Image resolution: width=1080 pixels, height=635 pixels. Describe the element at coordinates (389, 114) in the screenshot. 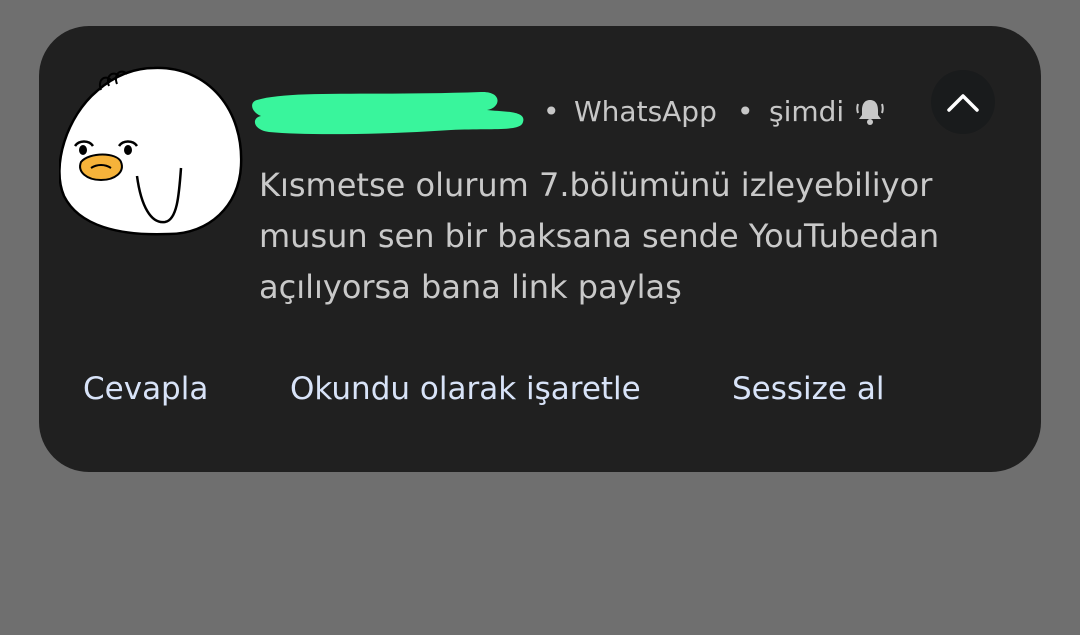

I see `sender-name-redacted` at that location.